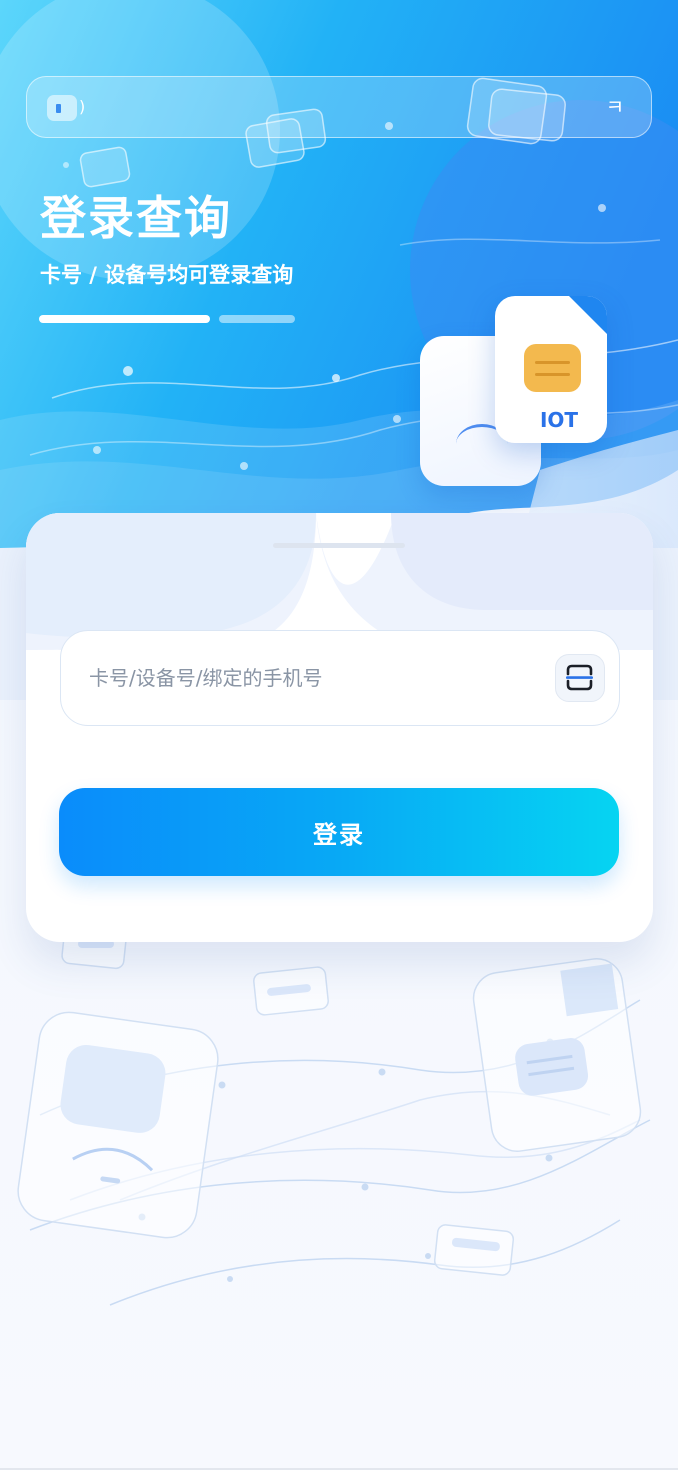  Describe the element at coordinates (136, 218) in the screenshot. I see `page-title: 登录查询` at that location.